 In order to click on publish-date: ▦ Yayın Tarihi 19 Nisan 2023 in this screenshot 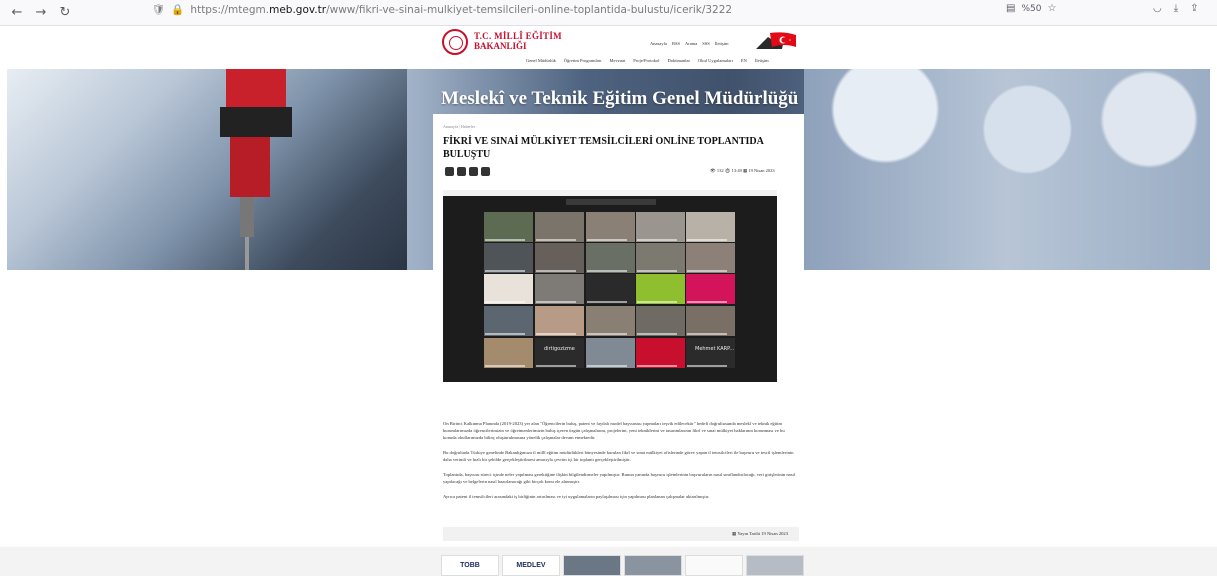, I will do `click(760, 534)`.